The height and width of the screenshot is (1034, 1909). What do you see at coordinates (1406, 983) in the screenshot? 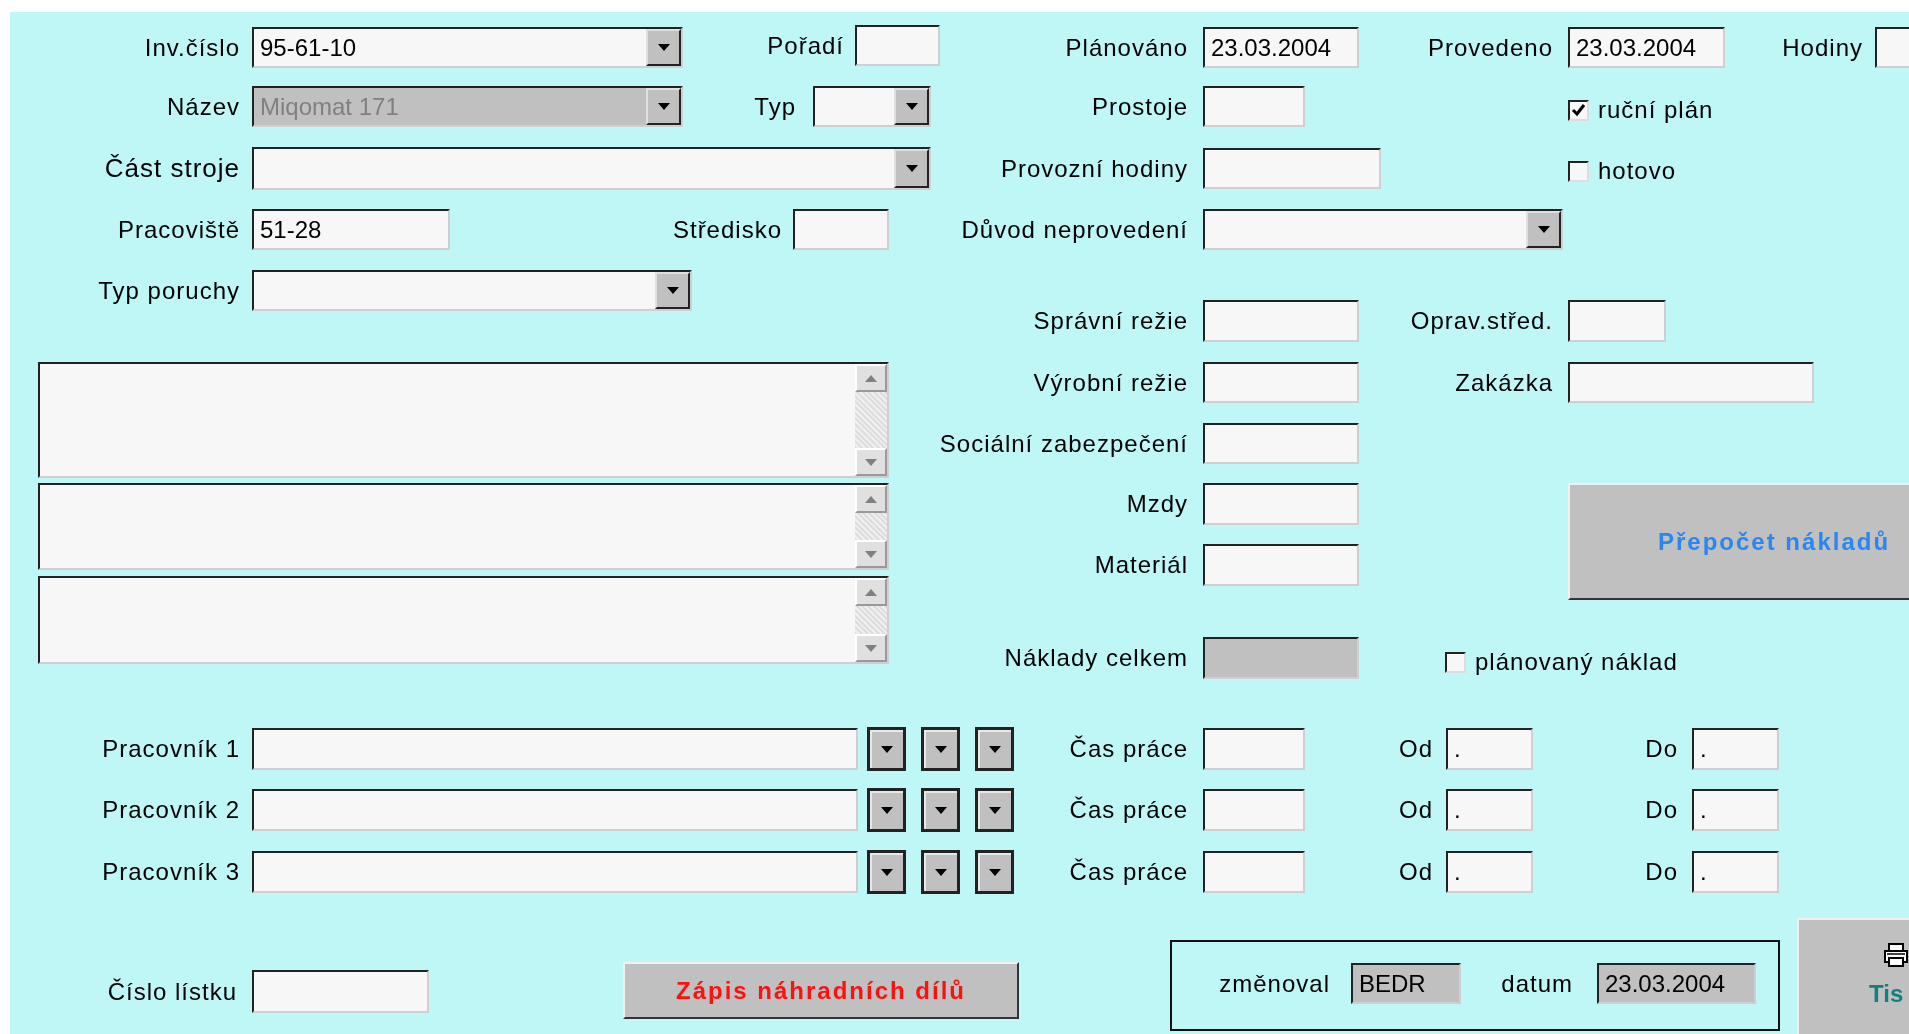
I see `text-field: BEDR` at bounding box center [1406, 983].